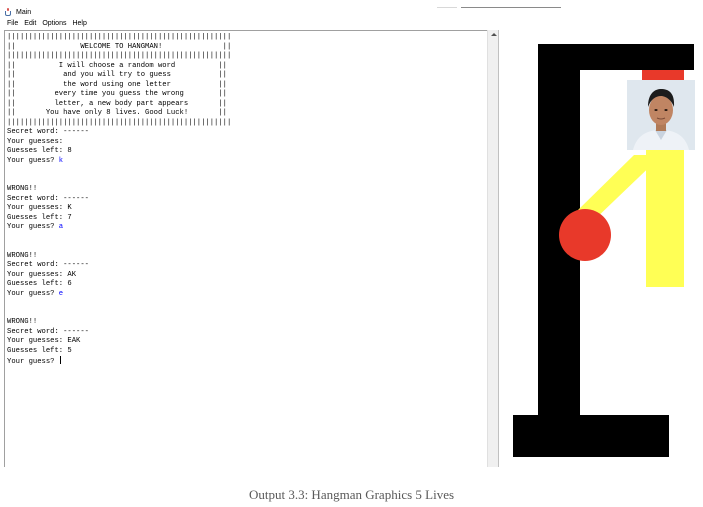  Describe the element at coordinates (492, 248) in the screenshot. I see `console-scrollbar` at that location.